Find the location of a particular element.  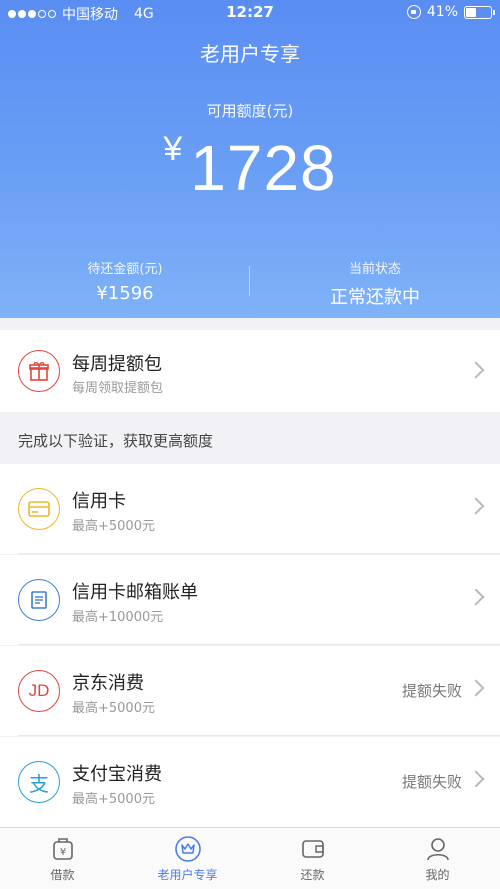

loan-icon: ¥ is located at coordinates (63, 849).